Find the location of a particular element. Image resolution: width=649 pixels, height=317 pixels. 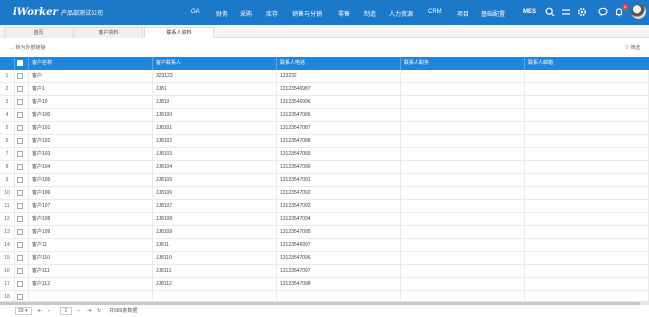

col-customer-name: 客户名称 is located at coordinates (91, 63).